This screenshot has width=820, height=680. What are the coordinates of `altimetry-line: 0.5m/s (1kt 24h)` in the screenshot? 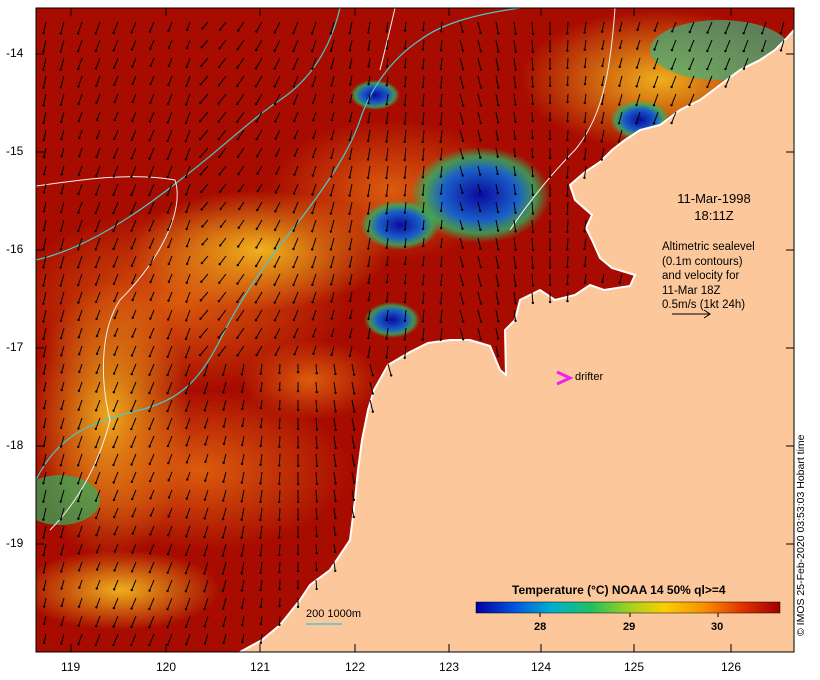 It's located at (704, 305).